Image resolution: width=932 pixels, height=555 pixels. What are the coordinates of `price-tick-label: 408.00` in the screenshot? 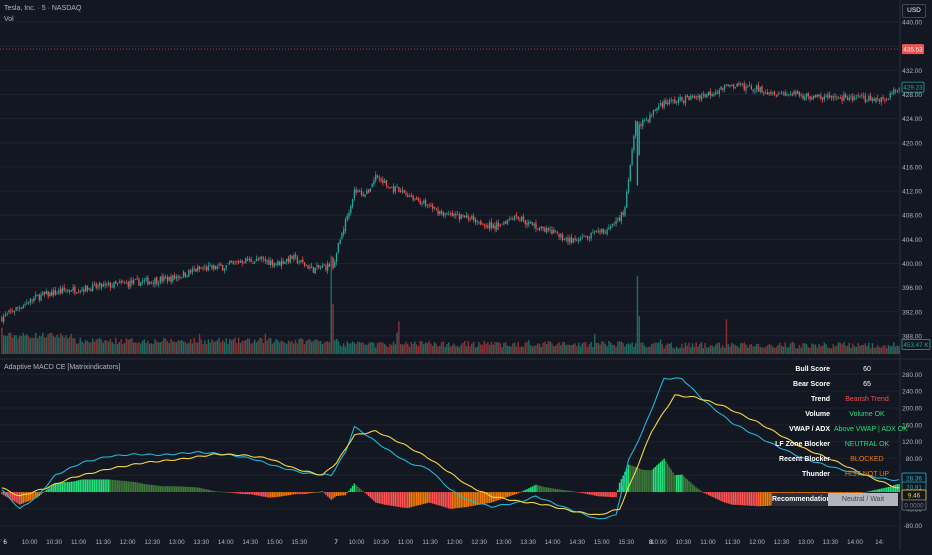 It's located at (912, 216).